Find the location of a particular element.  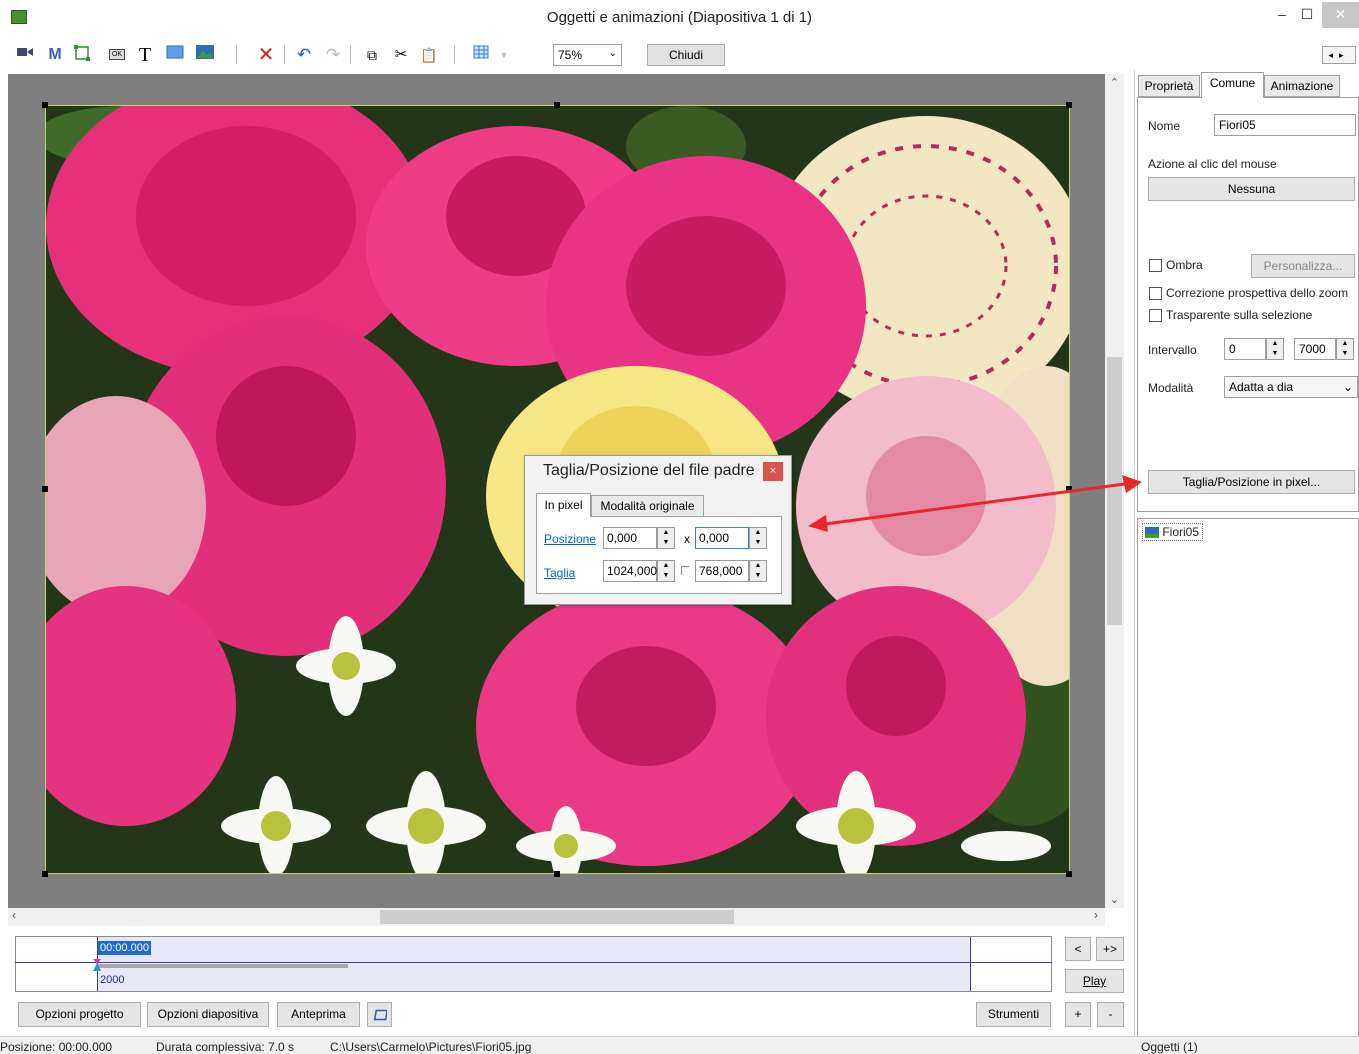

shadow-label: Ombra is located at coordinates (1184, 265).